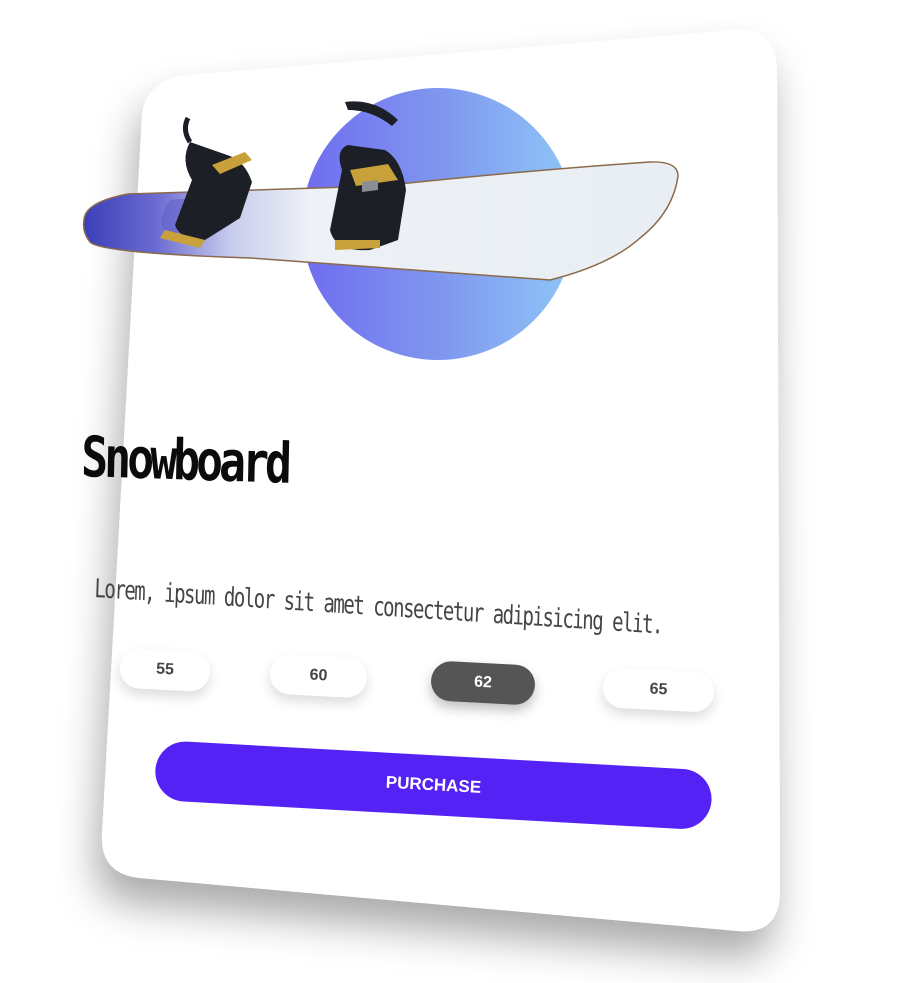 The width and height of the screenshot is (909, 983). What do you see at coordinates (368, 176) in the screenshot?
I see `front-binding` at bounding box center [368, 176].